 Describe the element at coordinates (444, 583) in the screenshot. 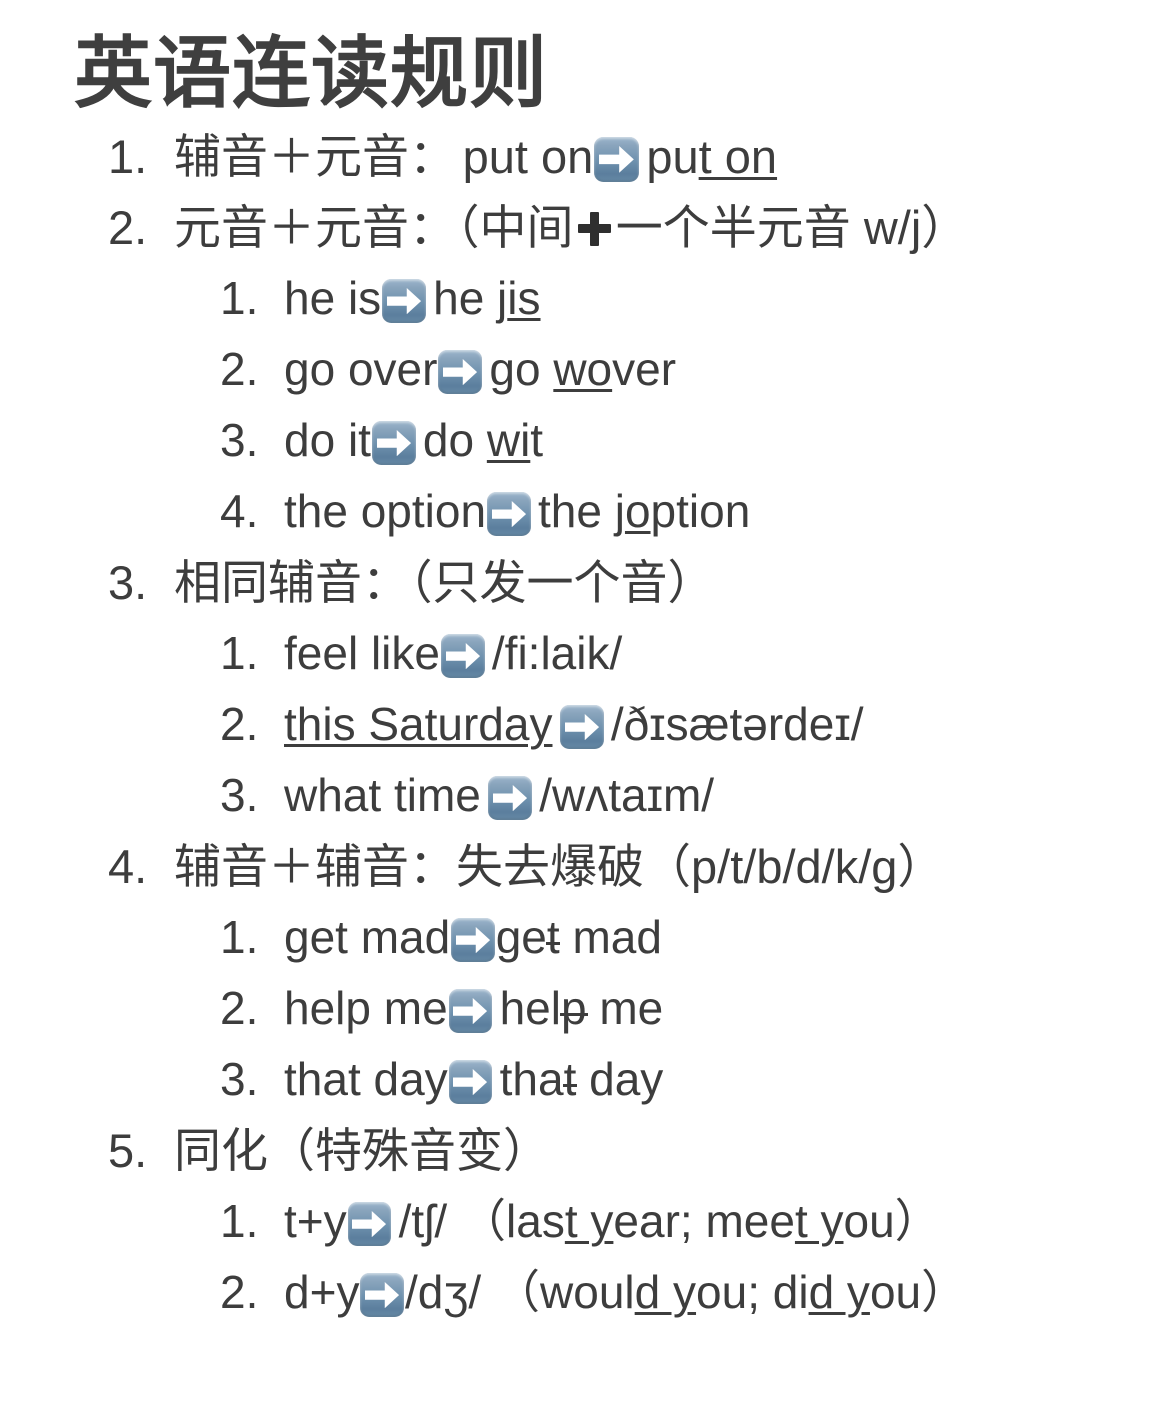

I see `rule-3-heading: 相同辅音：（只发一个音）` at that location.